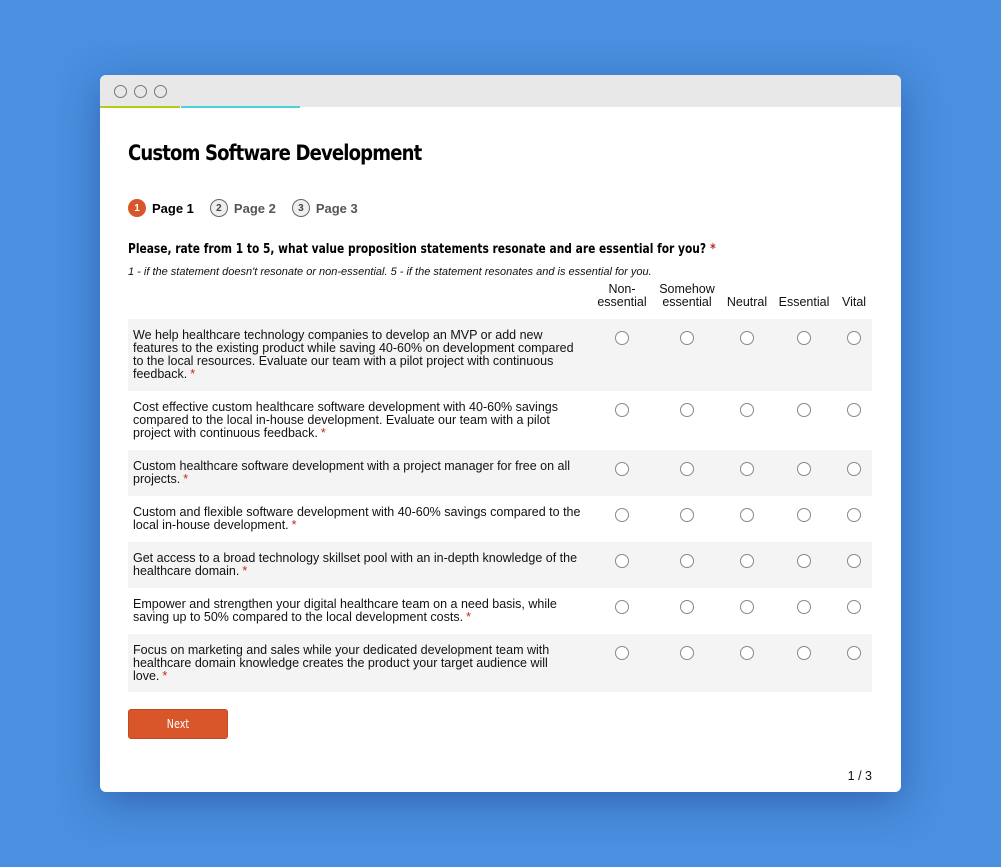 This screenshot has height=867, width=1001. I want to click on page-tab-3: 3 Page 3, so click(324, 208).